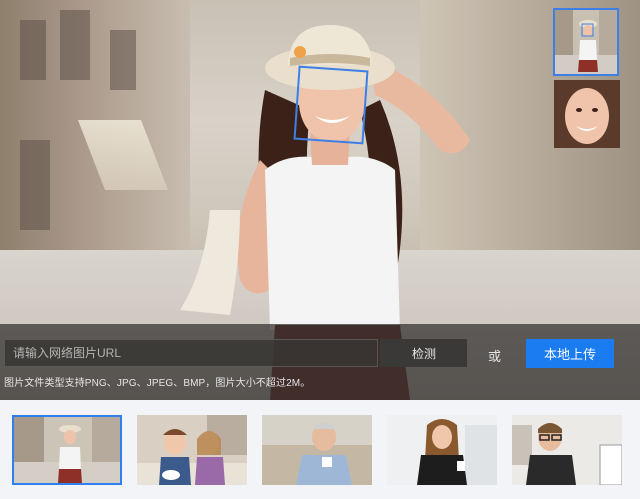 This screenshot has width=640, height=499. I want to click on or-separator: 或, so click(495, 356).